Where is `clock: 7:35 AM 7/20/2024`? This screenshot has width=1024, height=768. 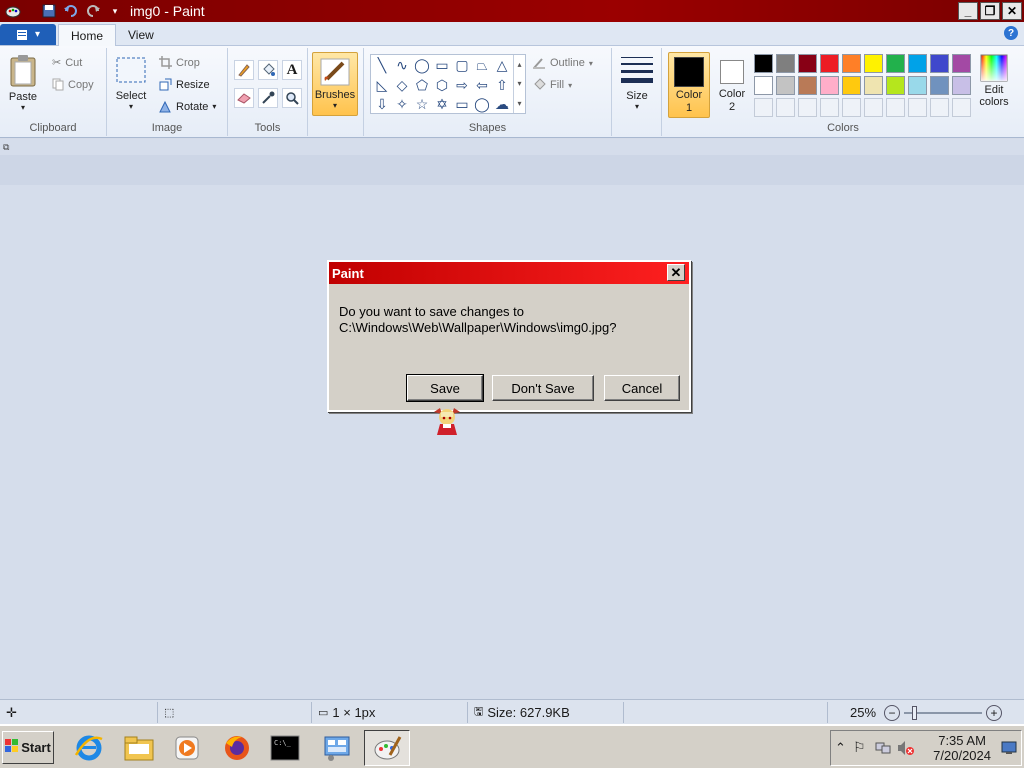
clock: 7:35 AM 7/20/2024 is located at coordinates (962, 748).